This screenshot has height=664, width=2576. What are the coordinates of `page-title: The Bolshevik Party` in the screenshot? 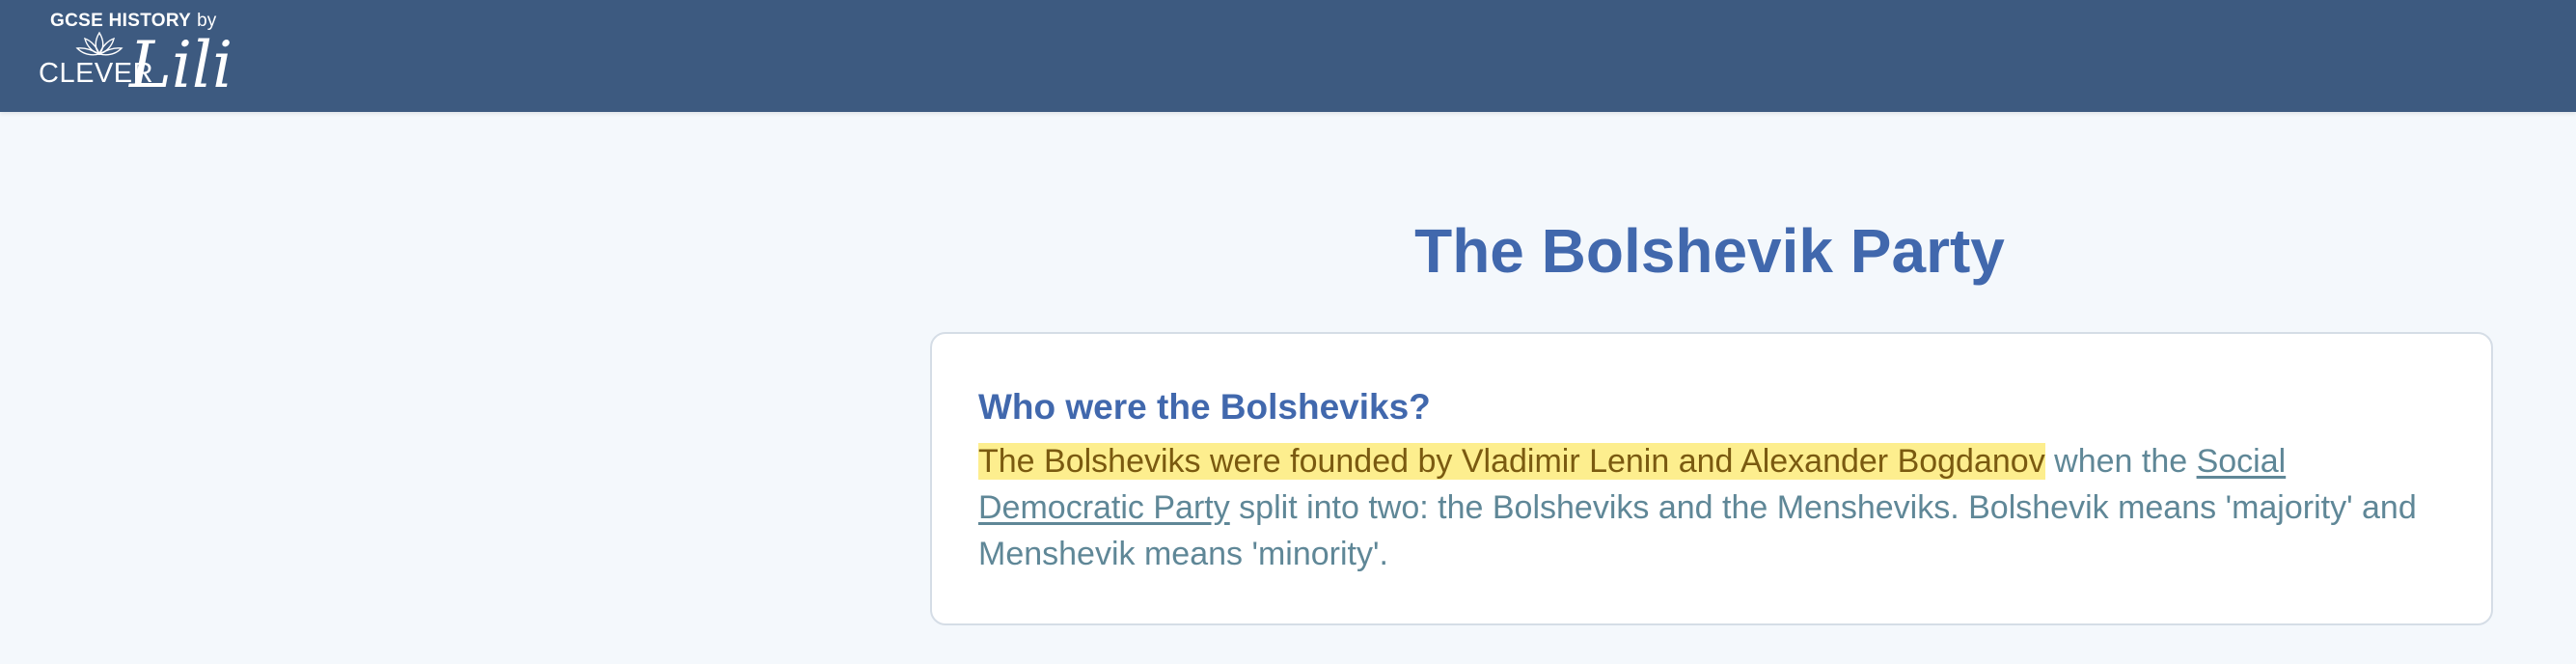 It's located at (1710, 251).